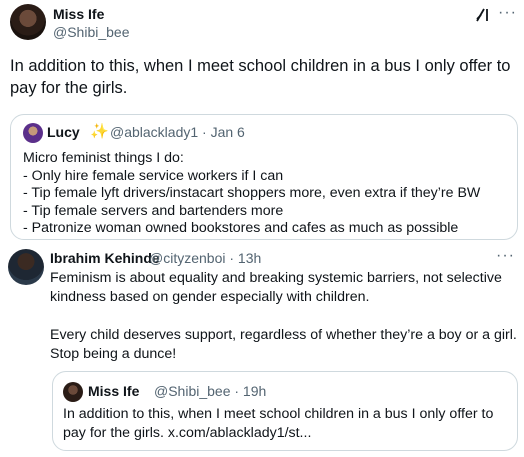 The height and width of the screenshot is (457, 524). What do you see at coordinates (91, 32) in the screenshot?
I see `author-handle: @Shibi_bee` at bounding box center [91, 32].